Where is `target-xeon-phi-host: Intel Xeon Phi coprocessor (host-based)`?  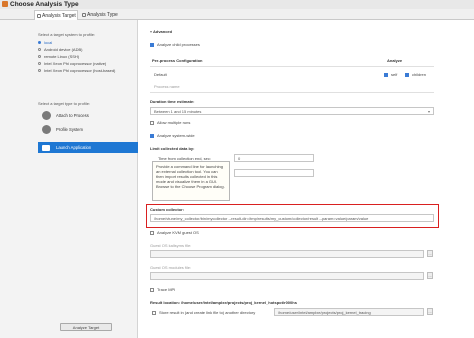
target-xeon-phi-host: Intel Xeon Phi coprocessor (host-based) is located at coordinates (76, 70).